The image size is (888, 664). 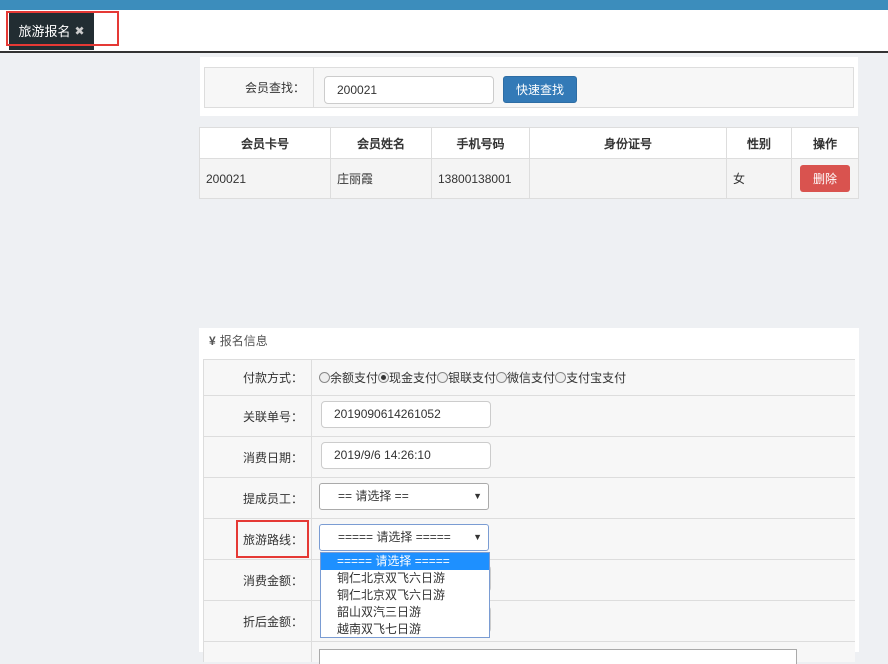 I want to click on radio-cash: 现金支付, so click(x=407, y=377).